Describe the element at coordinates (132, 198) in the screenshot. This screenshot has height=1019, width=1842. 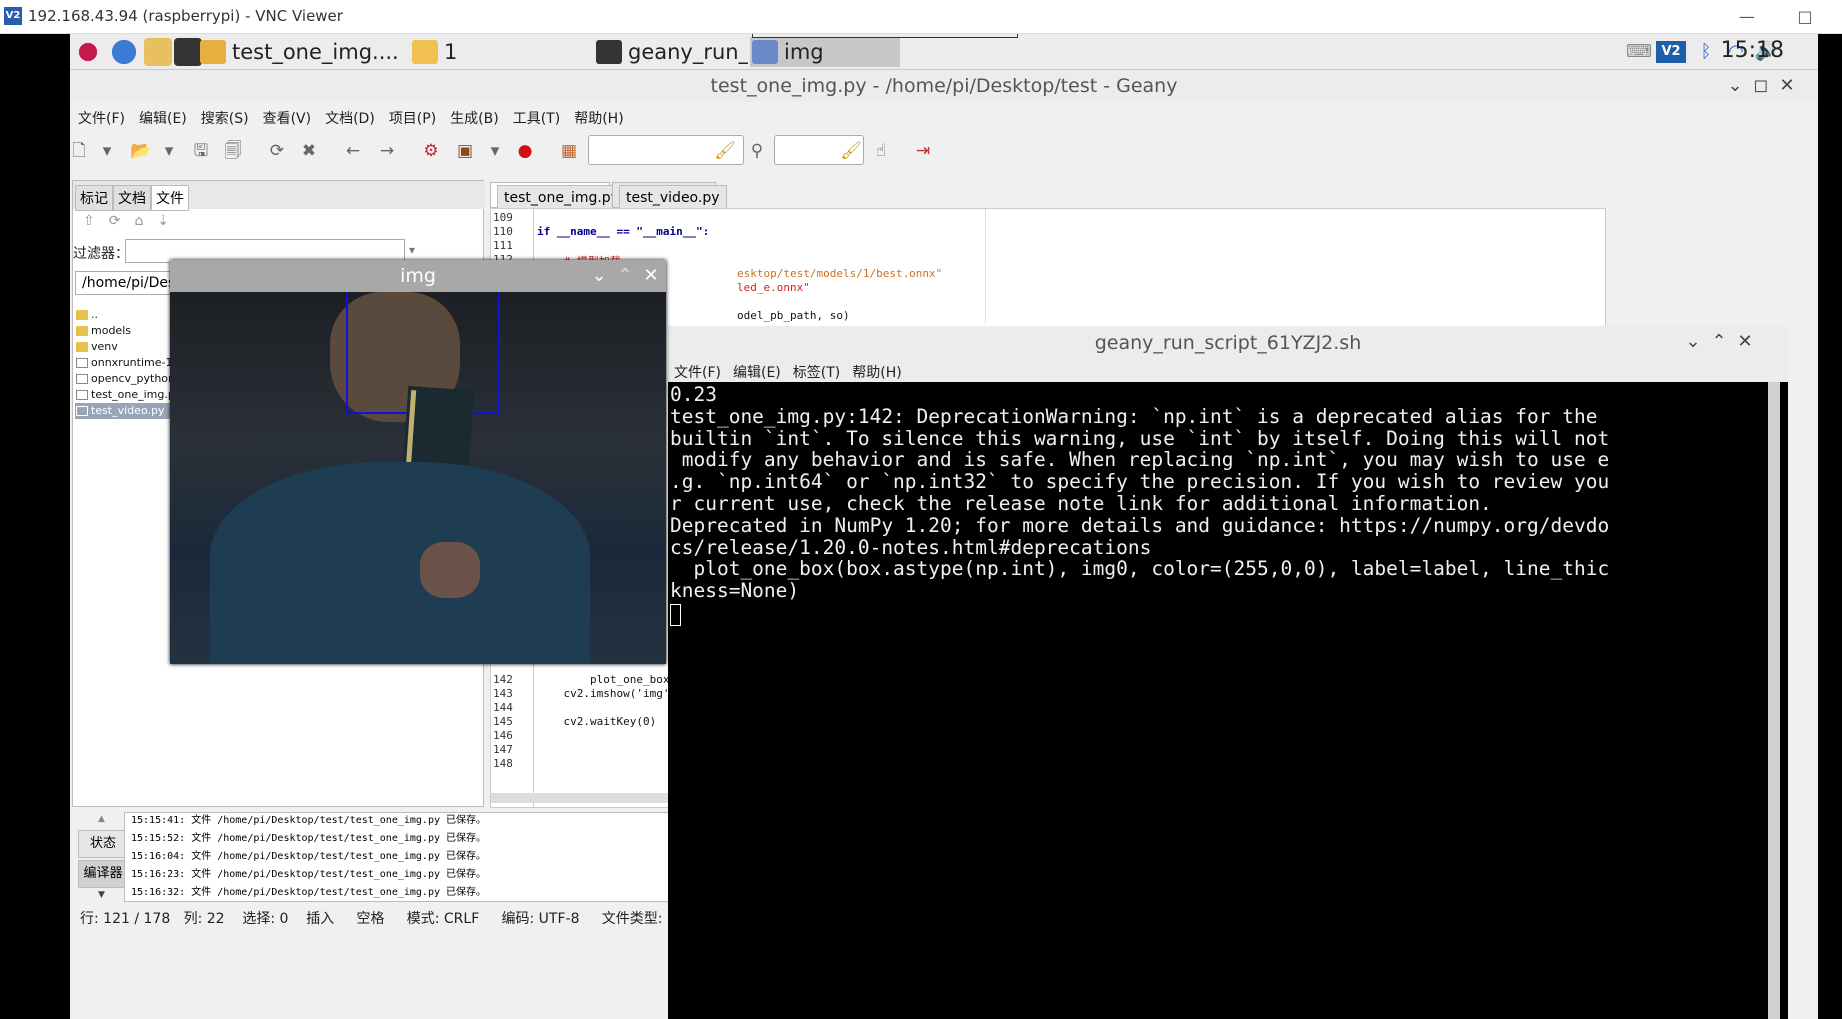
I see `tab-documents: 文档` at that location.